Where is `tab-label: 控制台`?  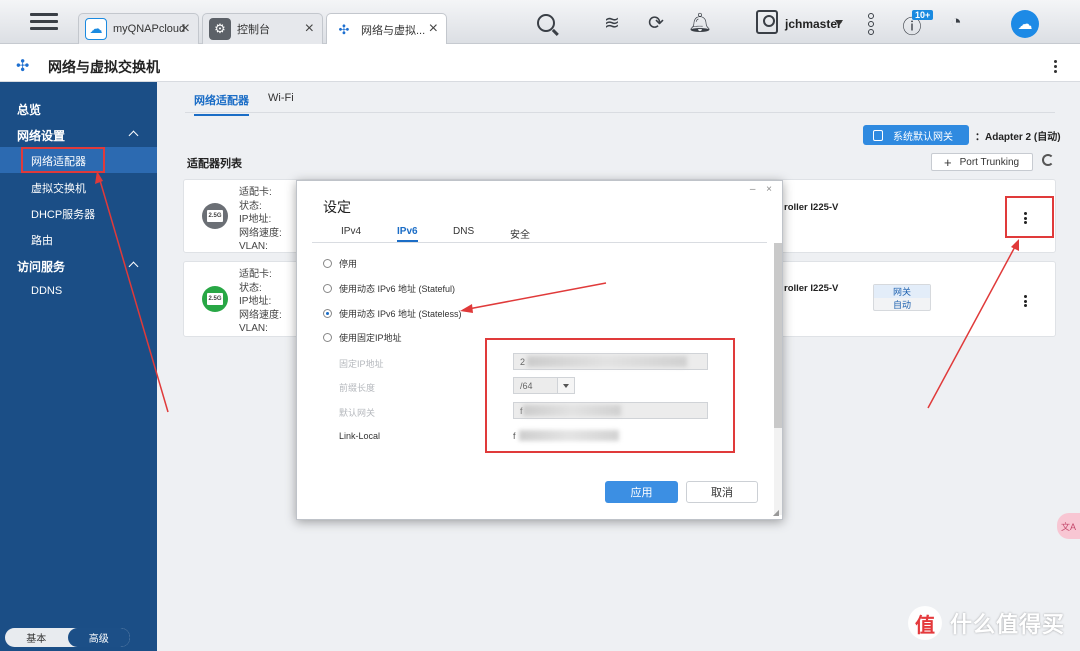 tab-label: 控制台 is located at coordinates (253, 30).